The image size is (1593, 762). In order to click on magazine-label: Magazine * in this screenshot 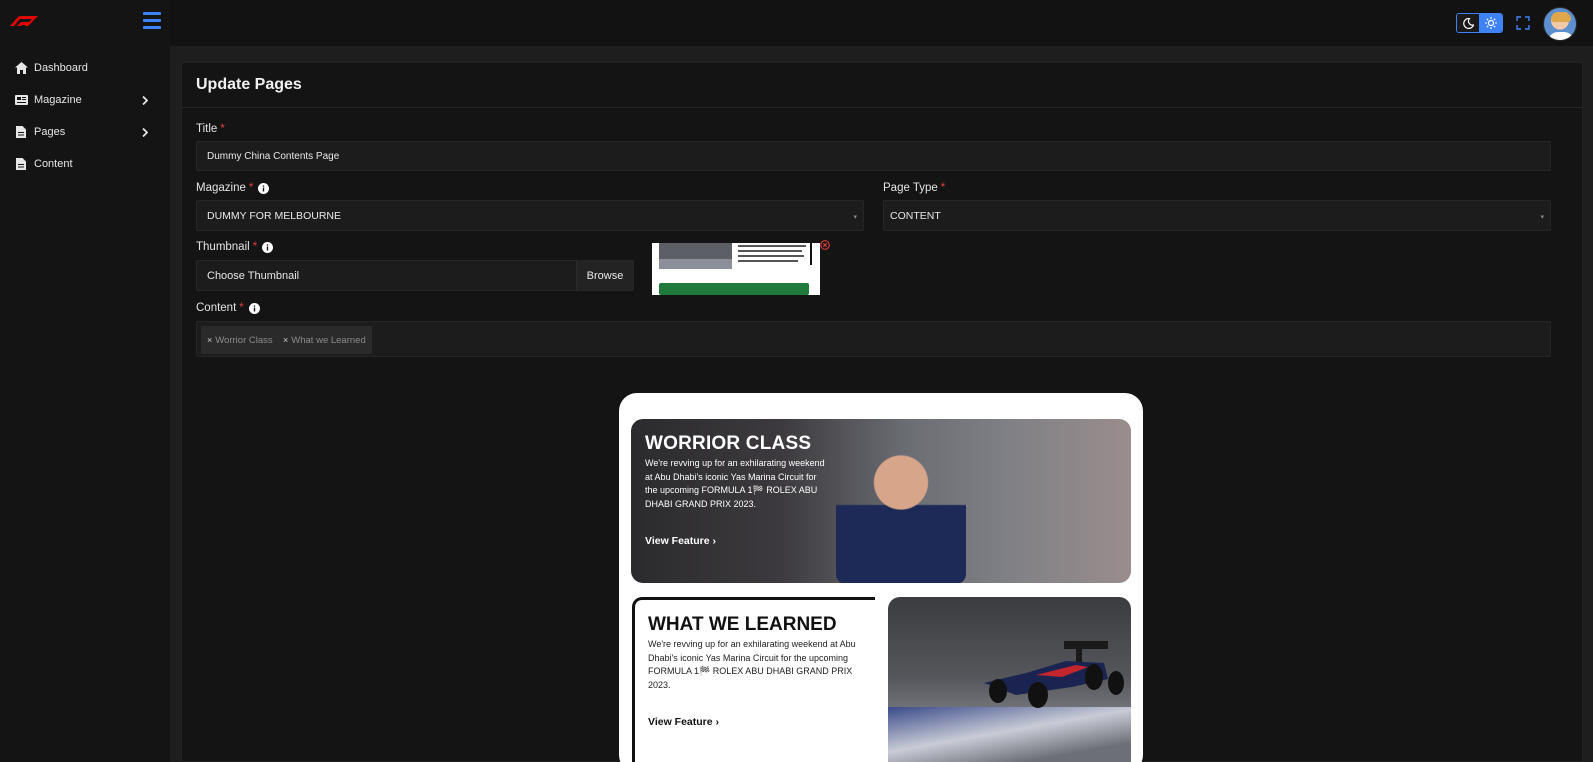, I will do `click(233, 188)`.